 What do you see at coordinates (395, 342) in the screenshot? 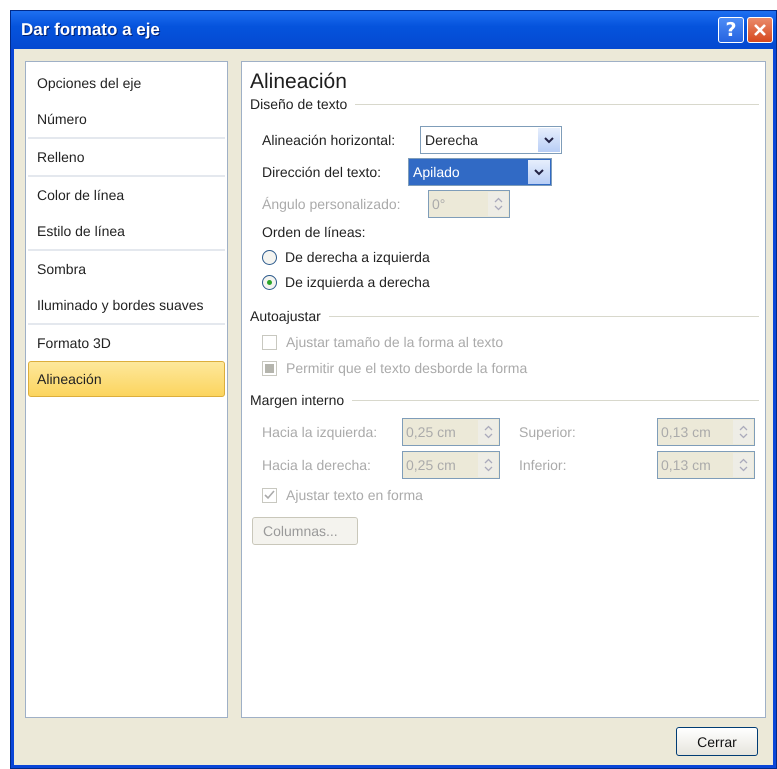
I see `checkbox-label: Ajustar tamaño de la forma al texto` at bounding box center [395, 342].